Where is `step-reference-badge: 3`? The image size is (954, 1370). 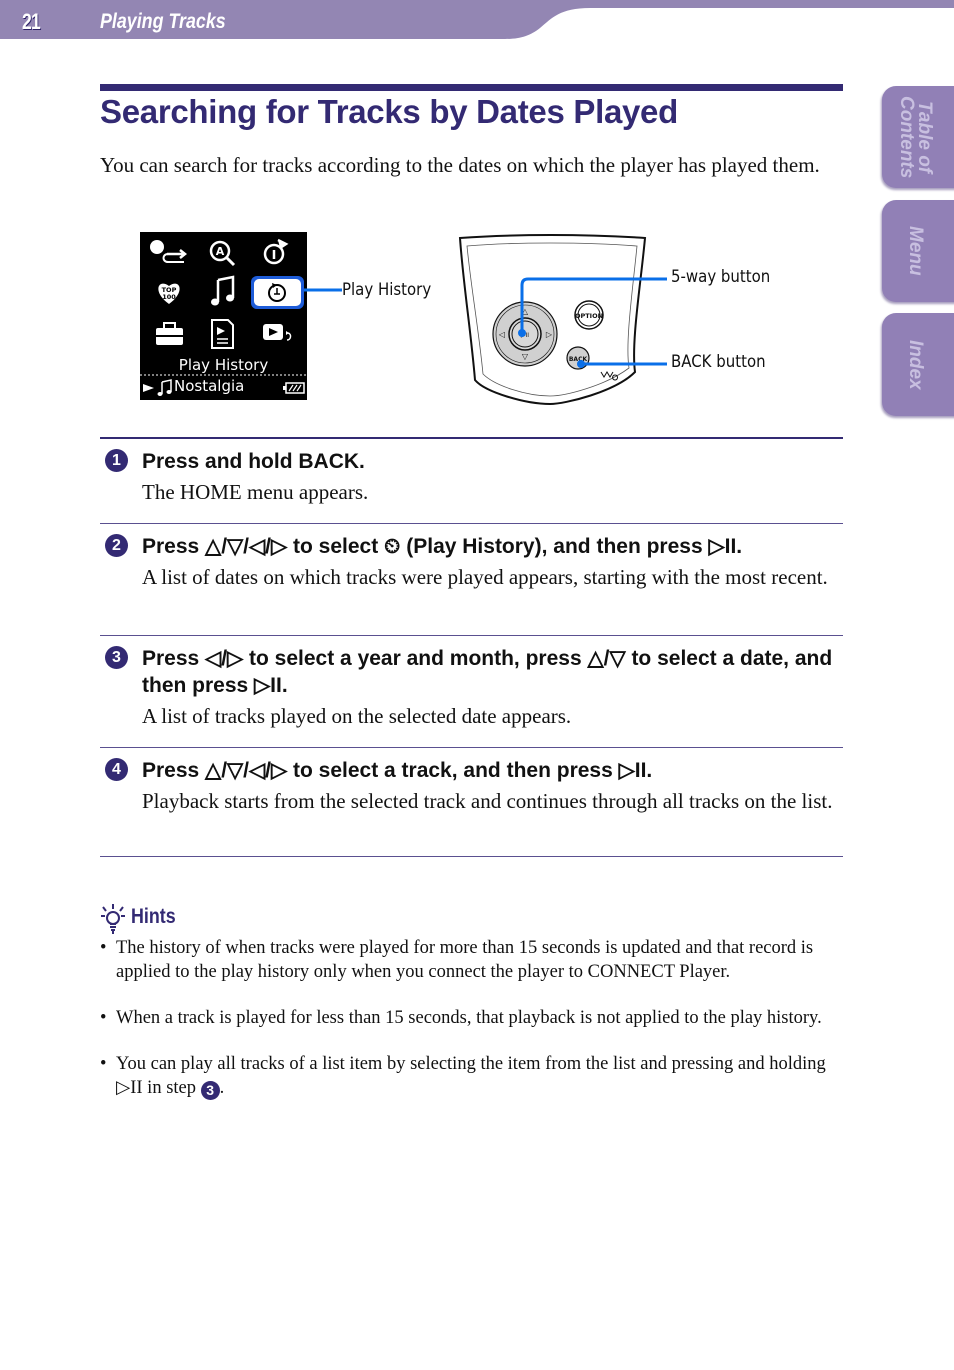
step-reference-badge: 3 is located at coordinates (210, 1090).